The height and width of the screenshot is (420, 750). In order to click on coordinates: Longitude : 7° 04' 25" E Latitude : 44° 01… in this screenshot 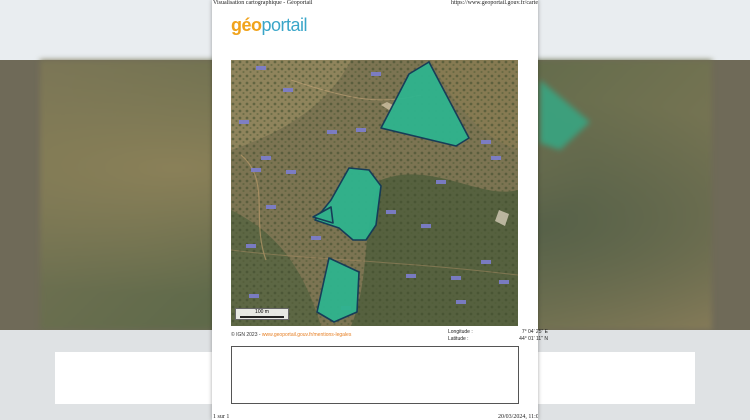, I will do `click(498, 336)`.